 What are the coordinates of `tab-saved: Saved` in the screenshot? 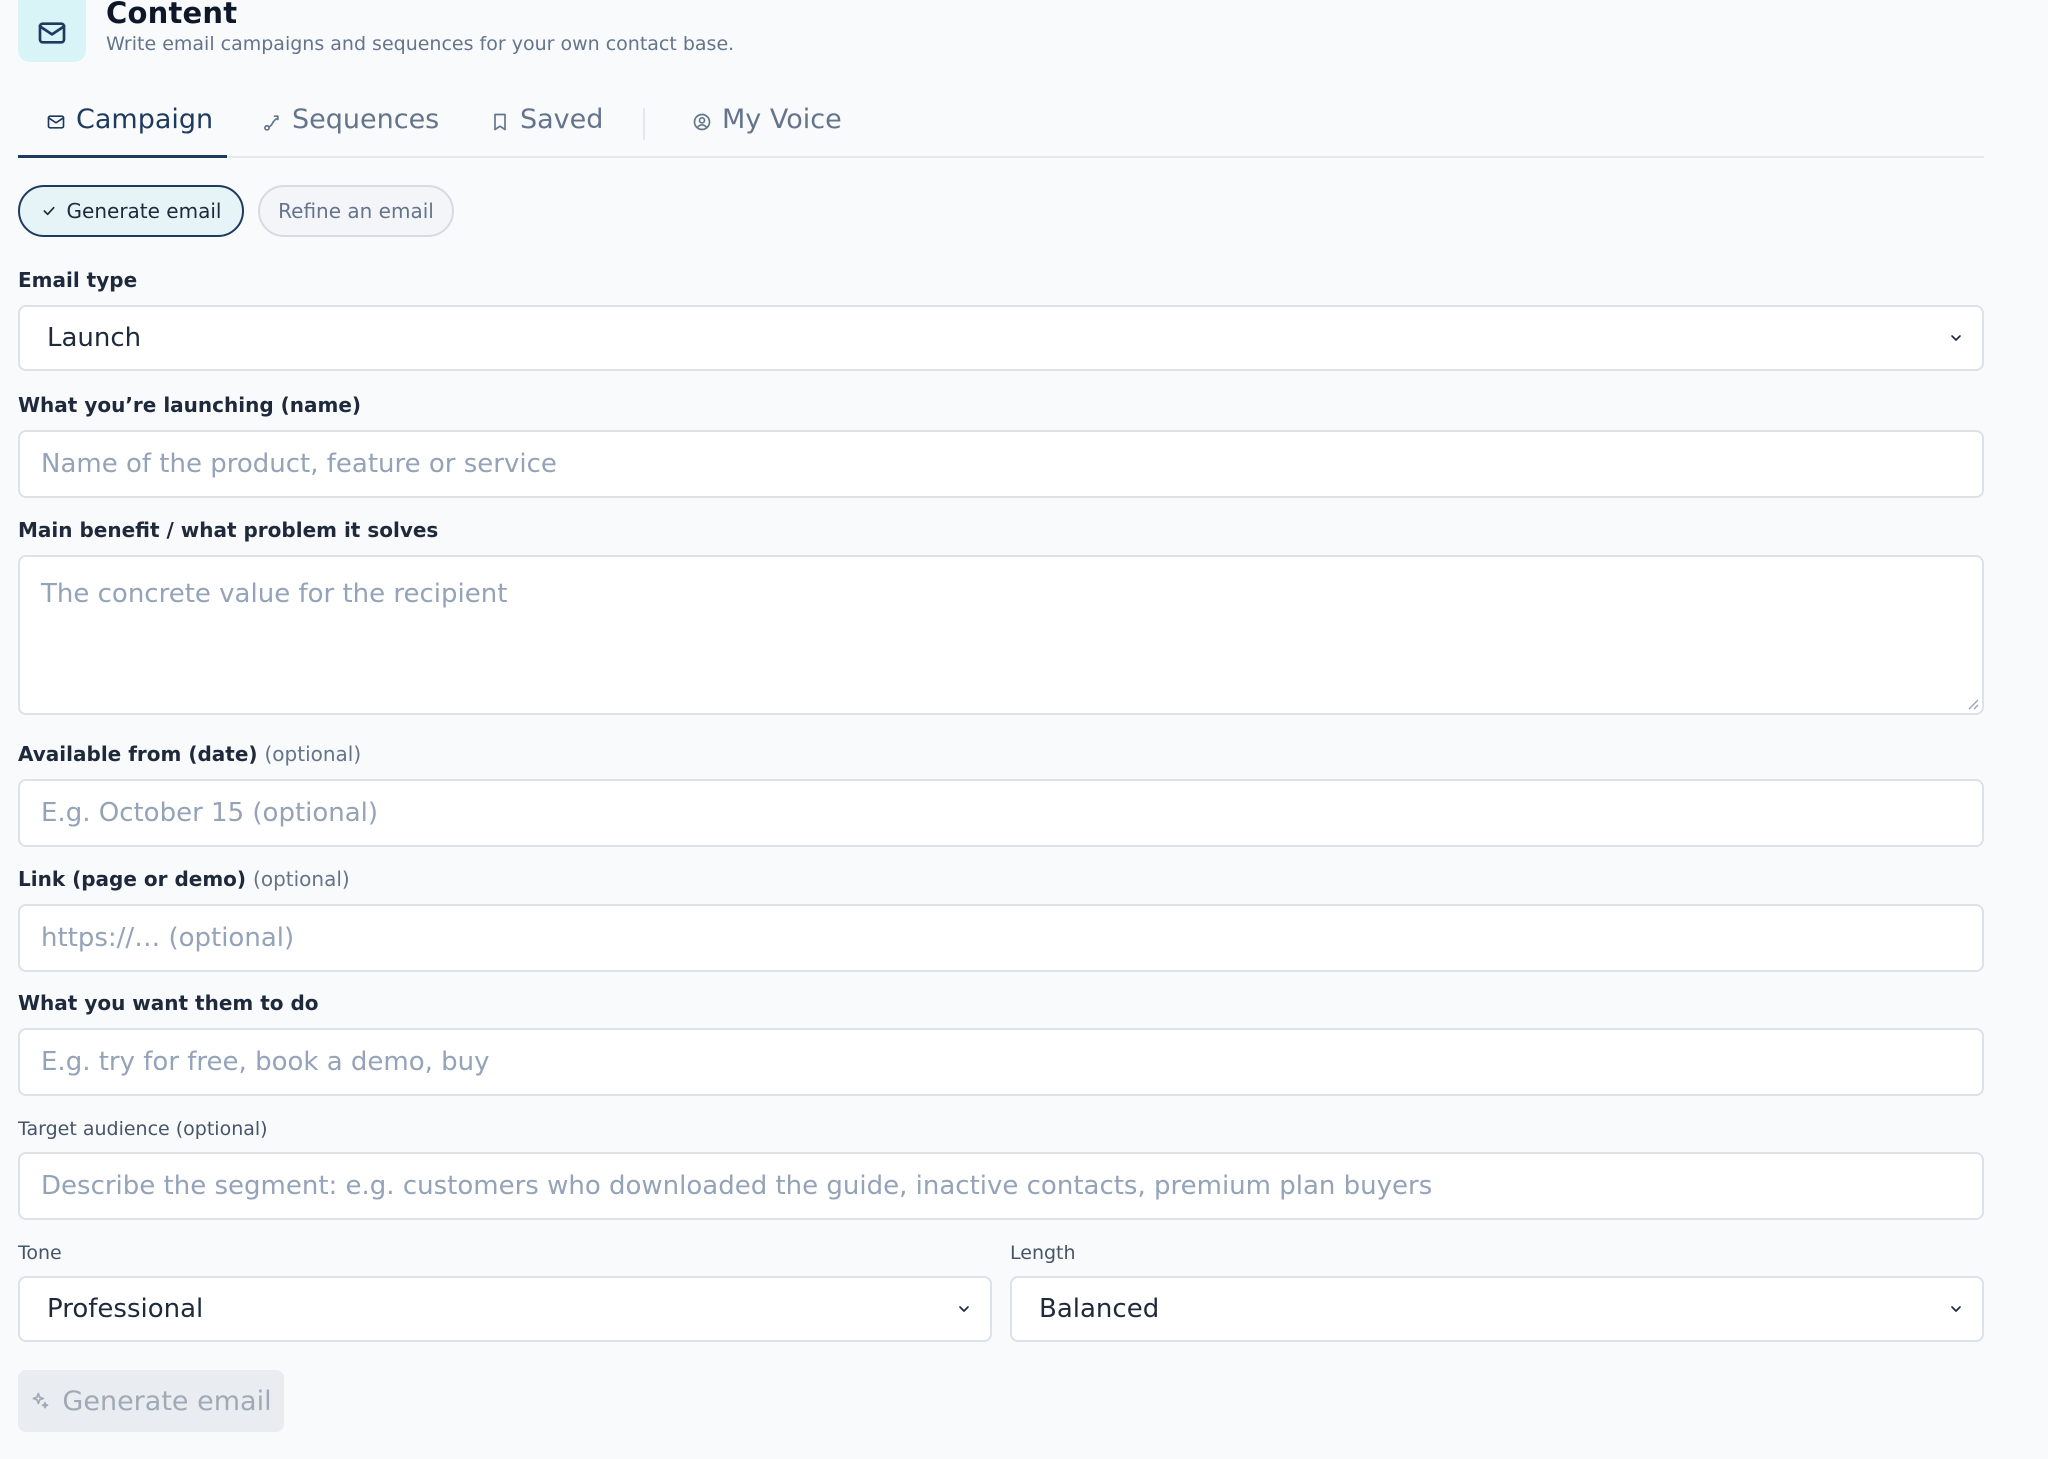 It's located at (546, 130).